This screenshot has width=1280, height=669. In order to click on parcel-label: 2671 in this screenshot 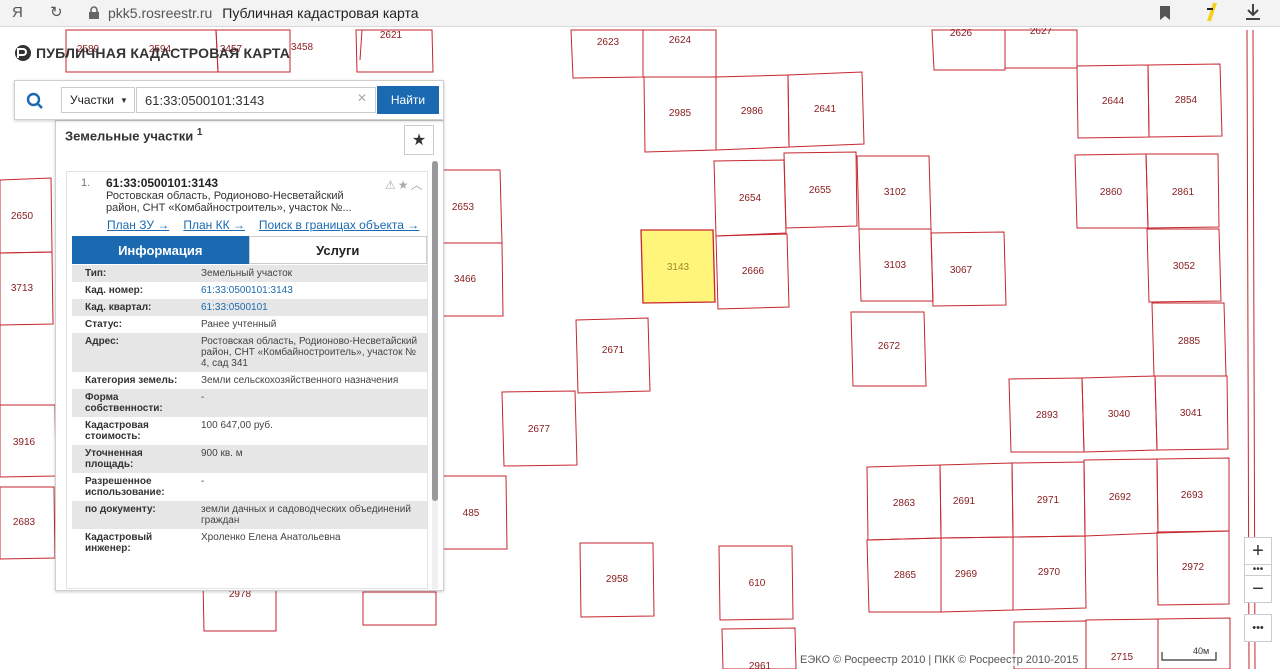, I will do `click(613, 350)`.